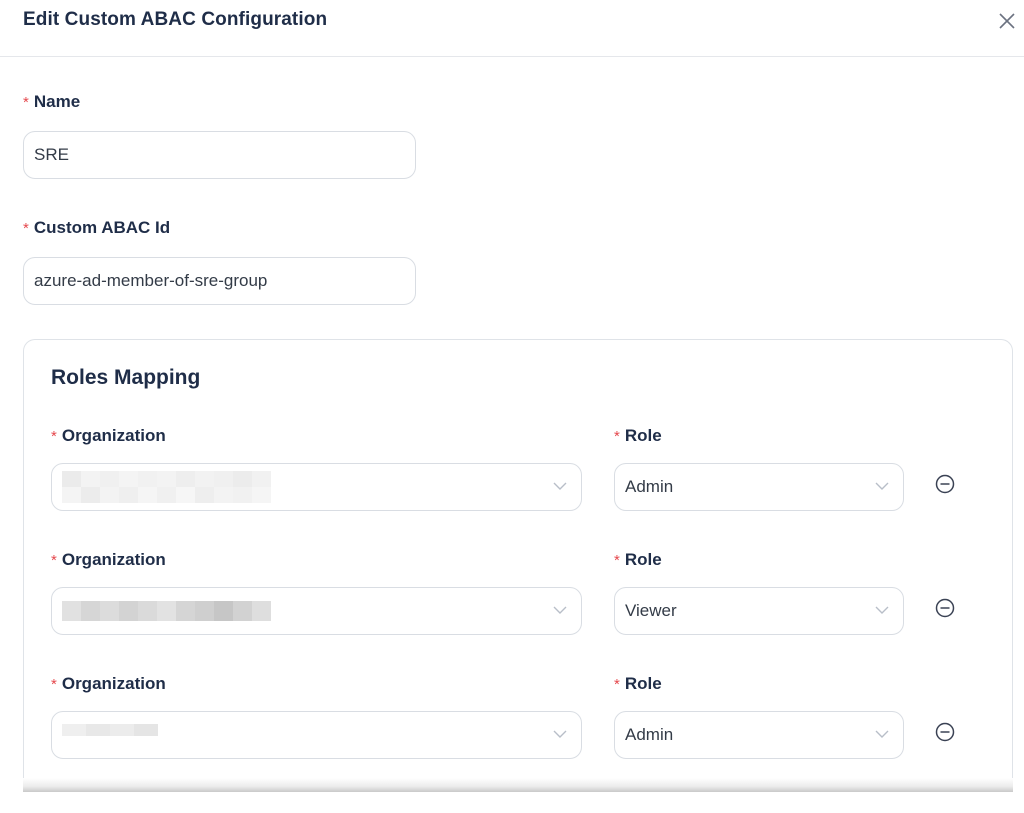 This screenshot has height=813, width=1024. I want to click on custom-abac-id-label: * Custom ABAC Id, so click(96, 228).